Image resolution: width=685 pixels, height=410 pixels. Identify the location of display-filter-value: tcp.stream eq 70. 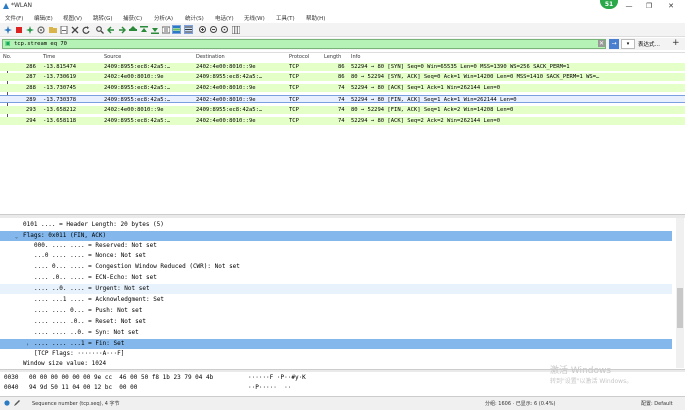
(40, 43).